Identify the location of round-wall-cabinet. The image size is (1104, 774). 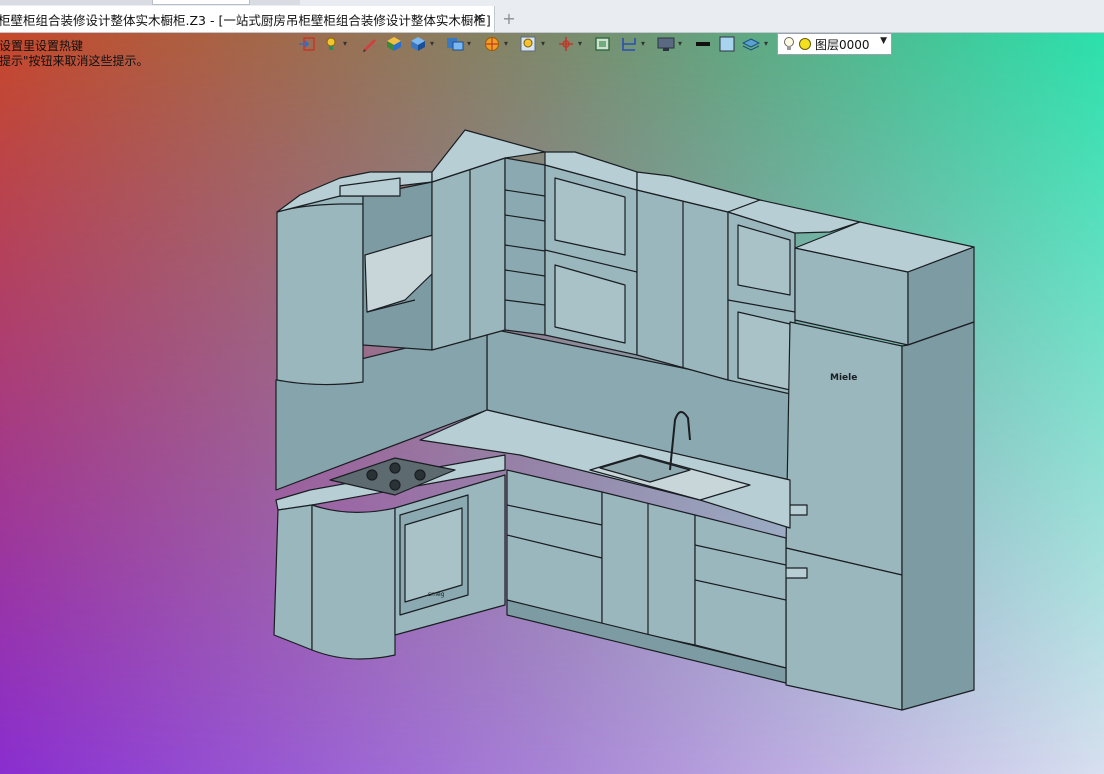
(320, 290).